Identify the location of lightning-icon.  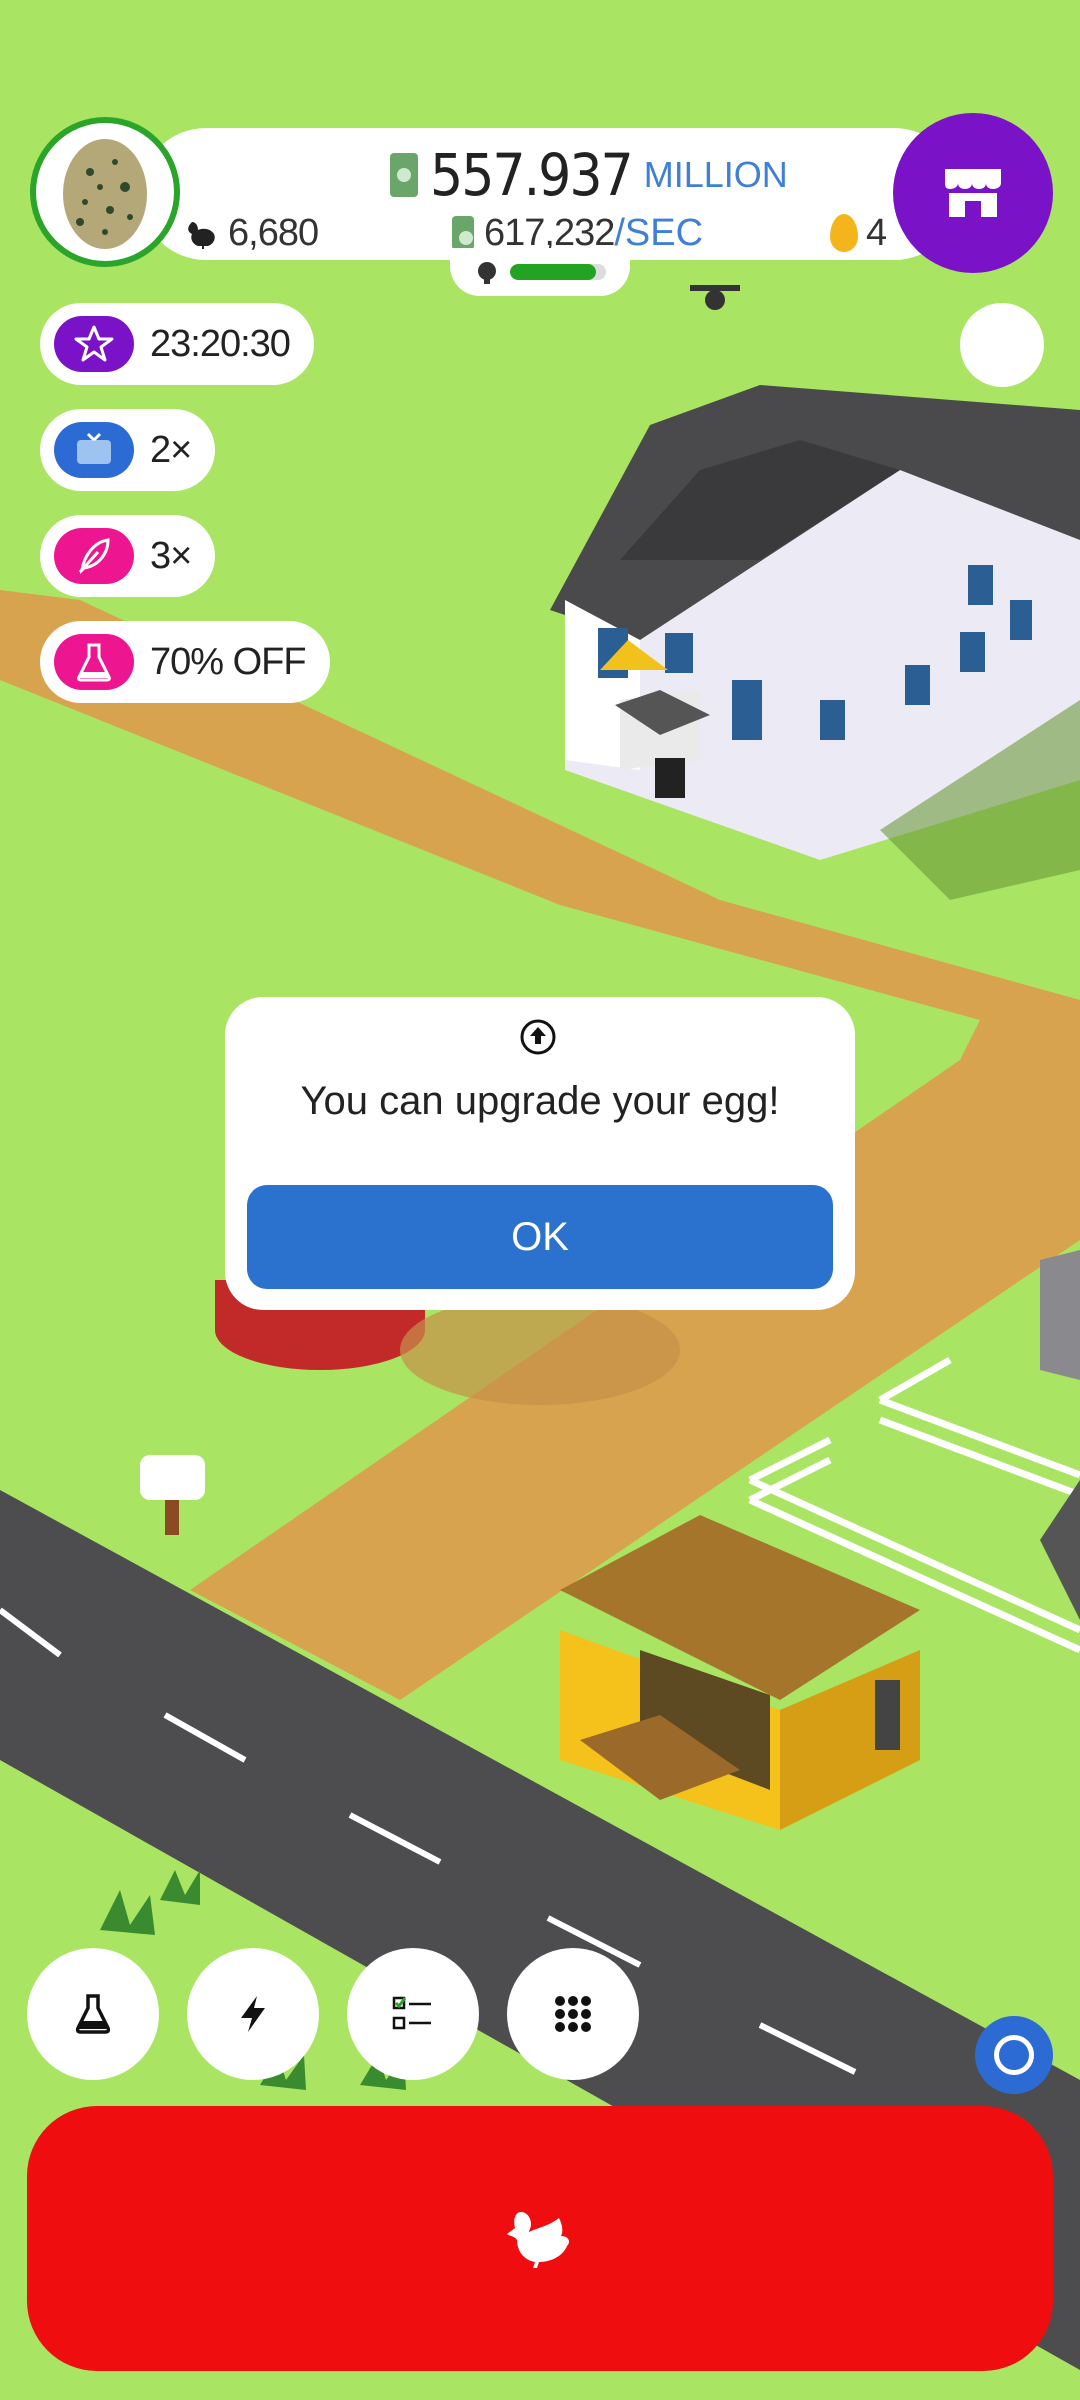
(253, 2014).